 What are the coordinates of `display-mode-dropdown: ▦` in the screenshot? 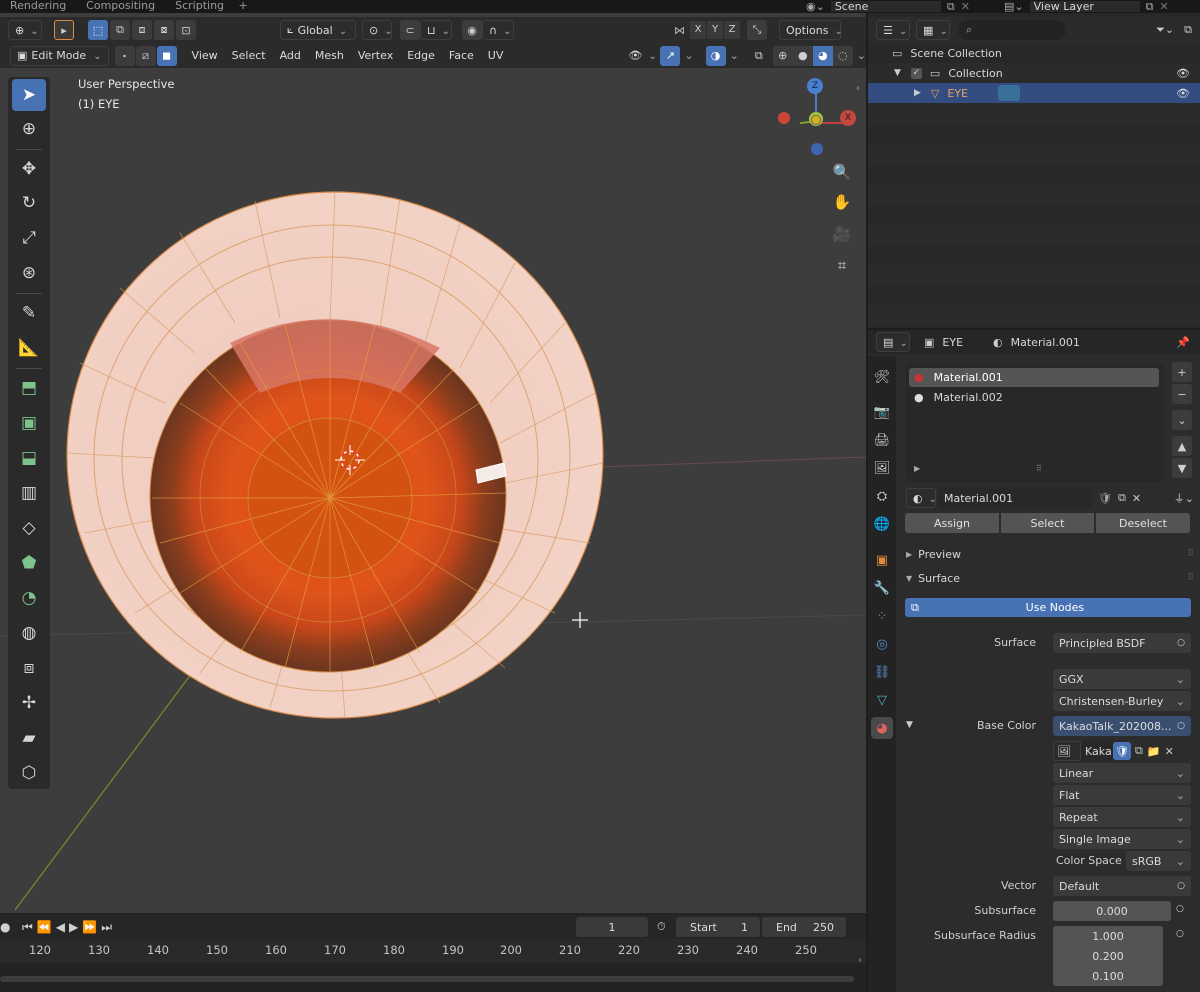 It's located at (933, 30).